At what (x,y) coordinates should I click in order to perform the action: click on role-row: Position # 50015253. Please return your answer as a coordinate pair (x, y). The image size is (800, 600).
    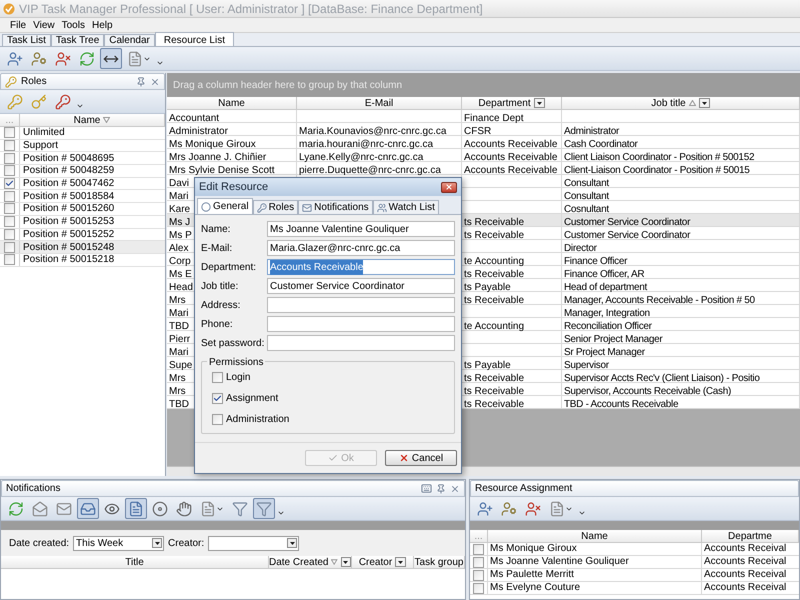
    Looking at the image, I should click on (82, 222).